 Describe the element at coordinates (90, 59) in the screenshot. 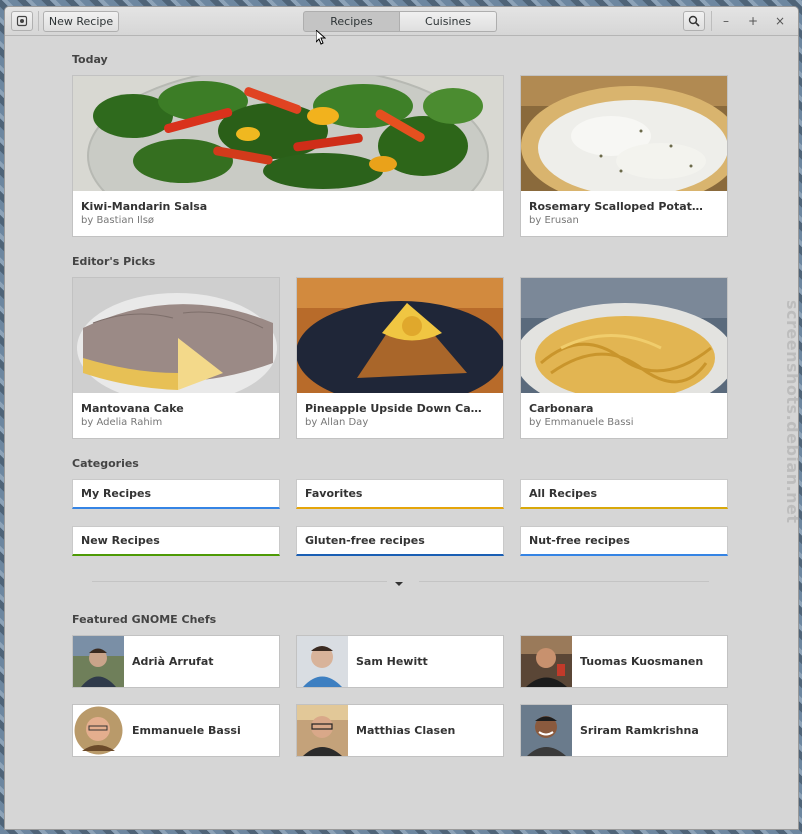

I see `section-title-today: Today` at that location.